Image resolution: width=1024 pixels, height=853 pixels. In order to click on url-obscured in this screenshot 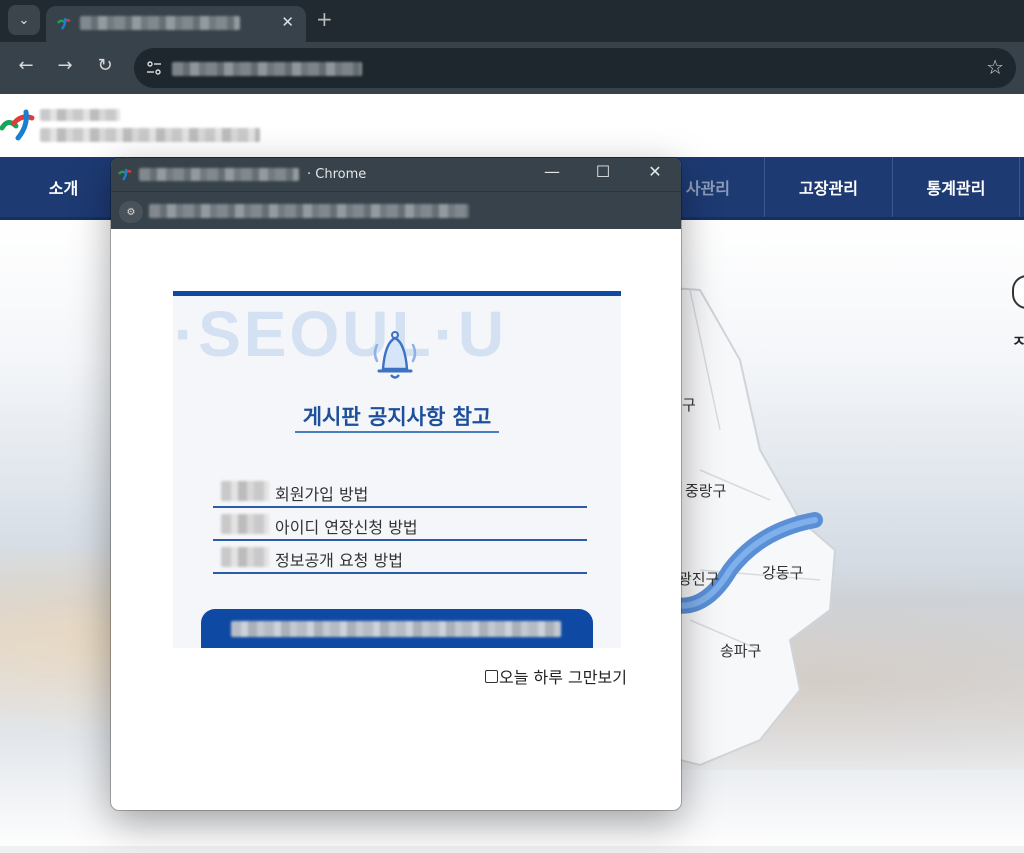, I will do `click(267, 69)`.